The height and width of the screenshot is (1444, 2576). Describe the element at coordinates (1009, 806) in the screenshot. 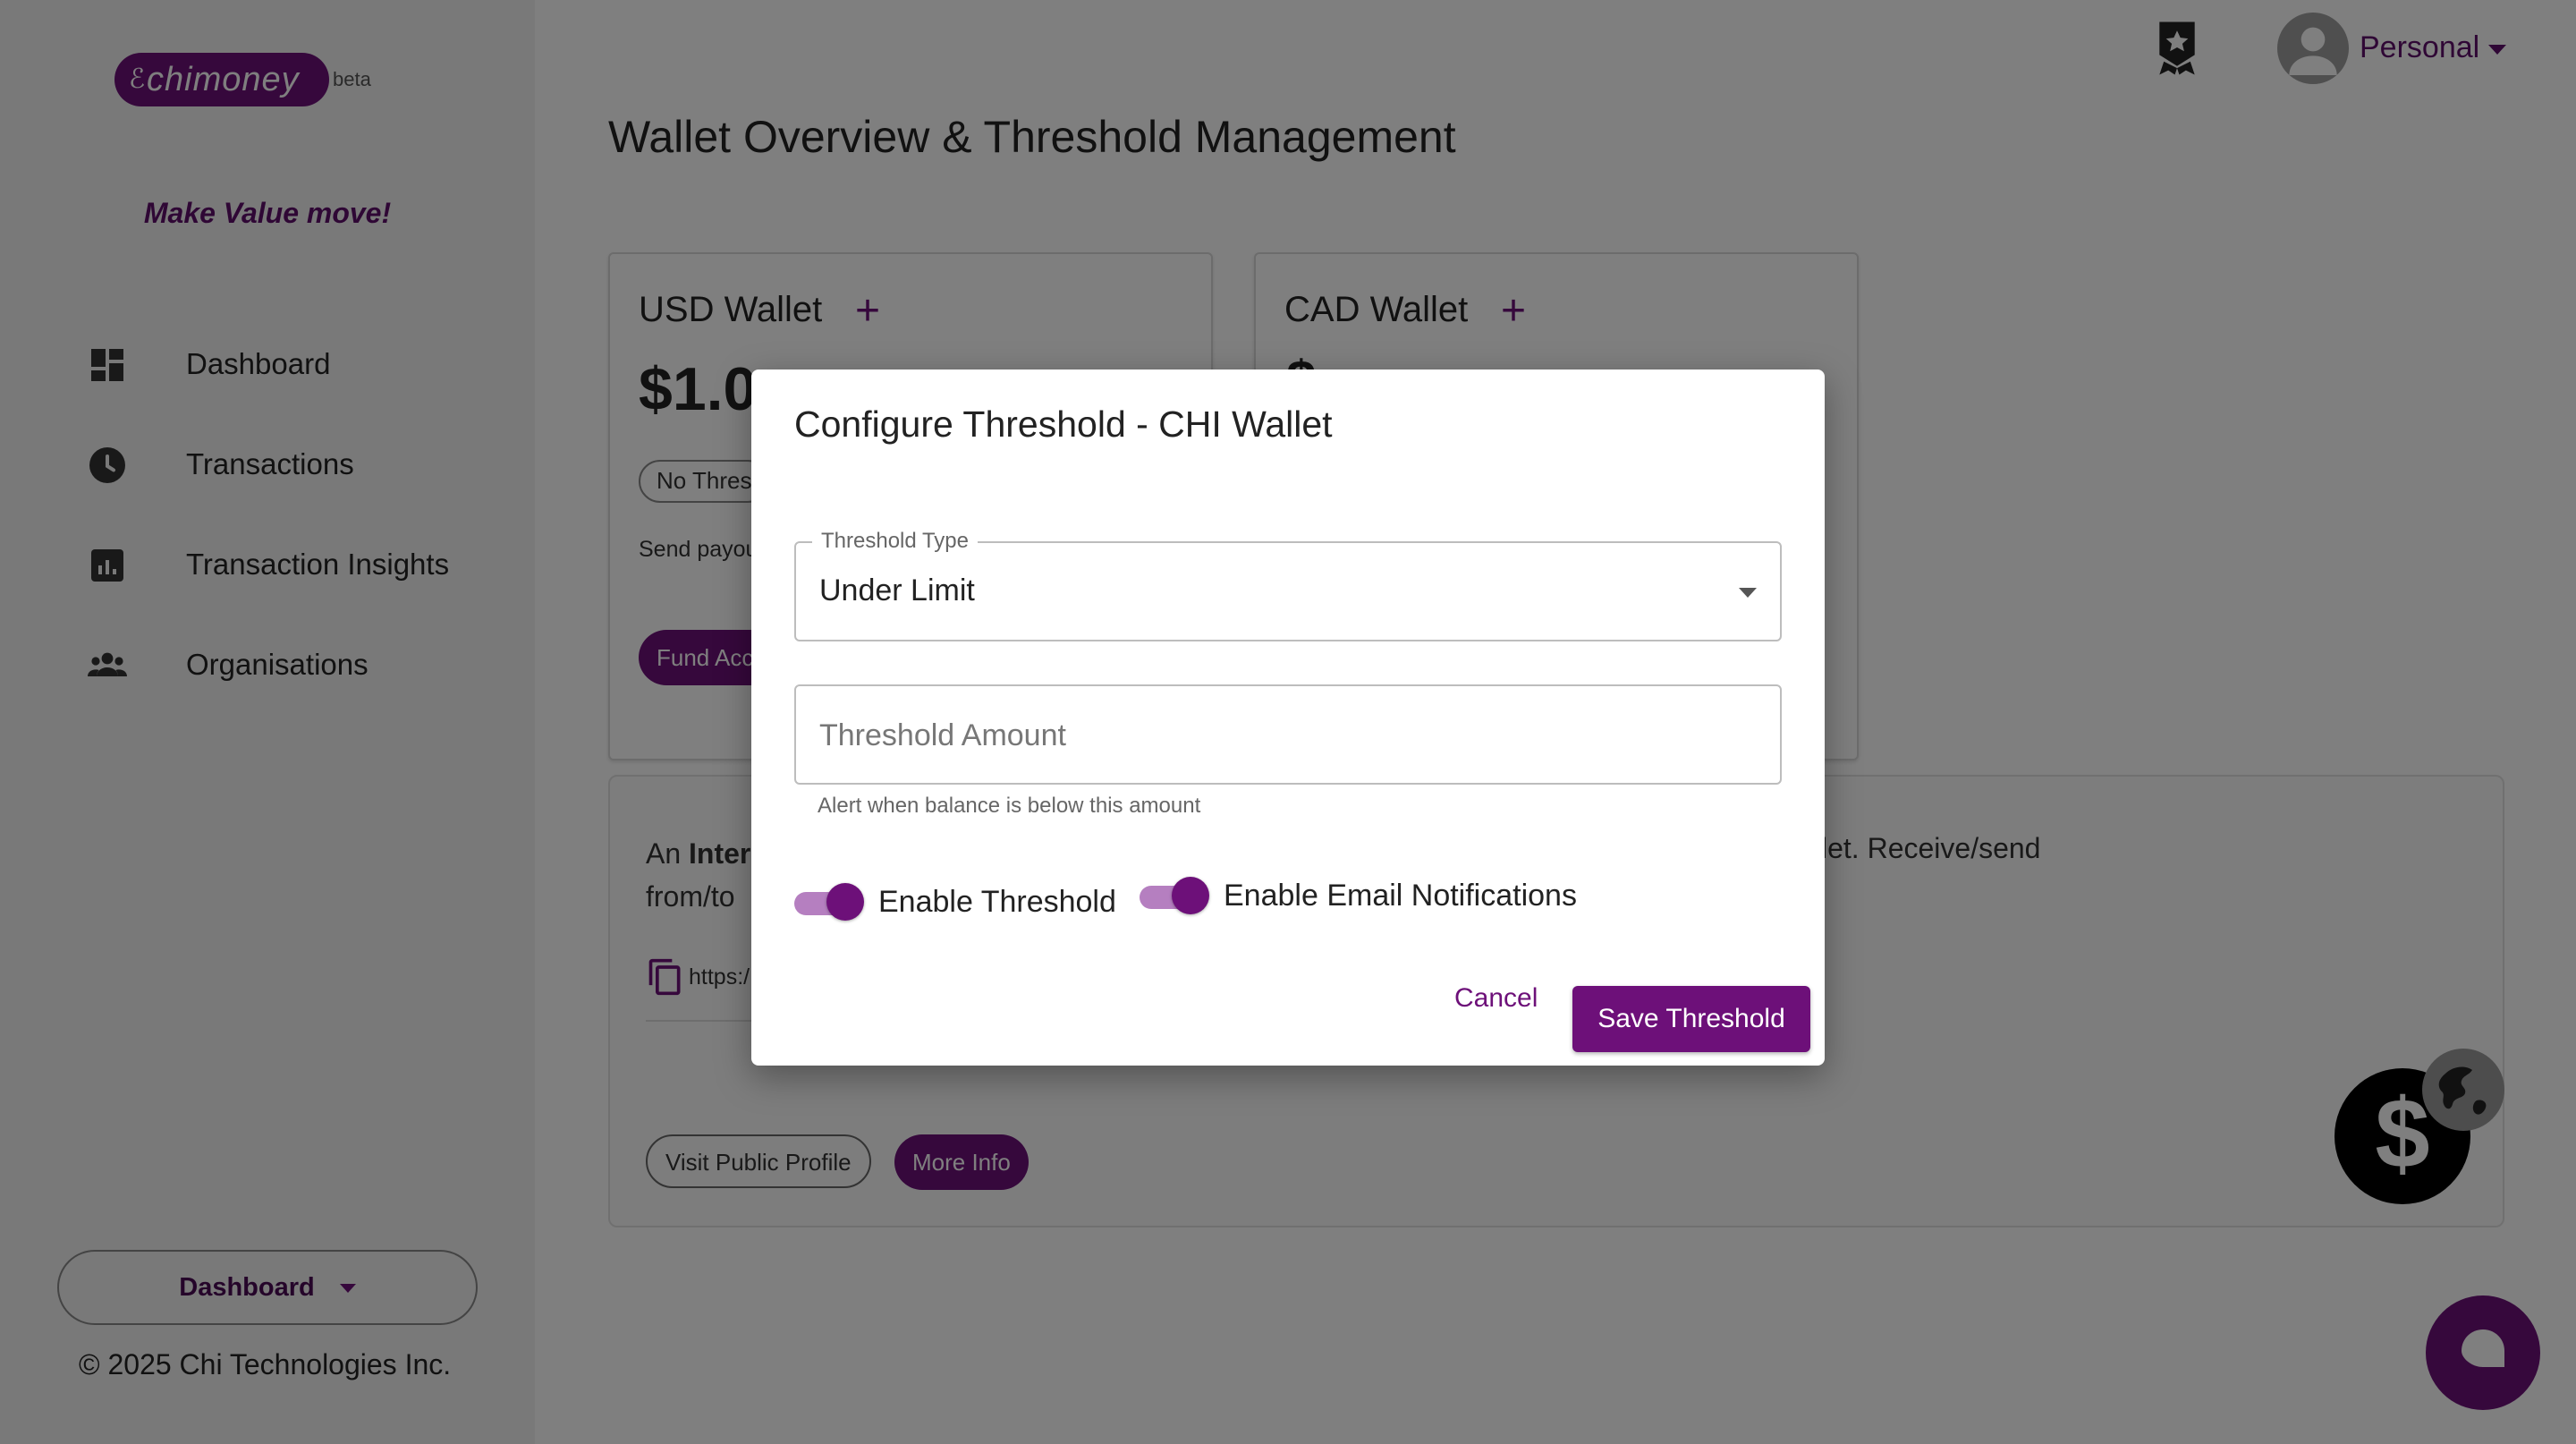

I see `threshold-amount-helper-text: Alert when balance is below this amount` at that location.